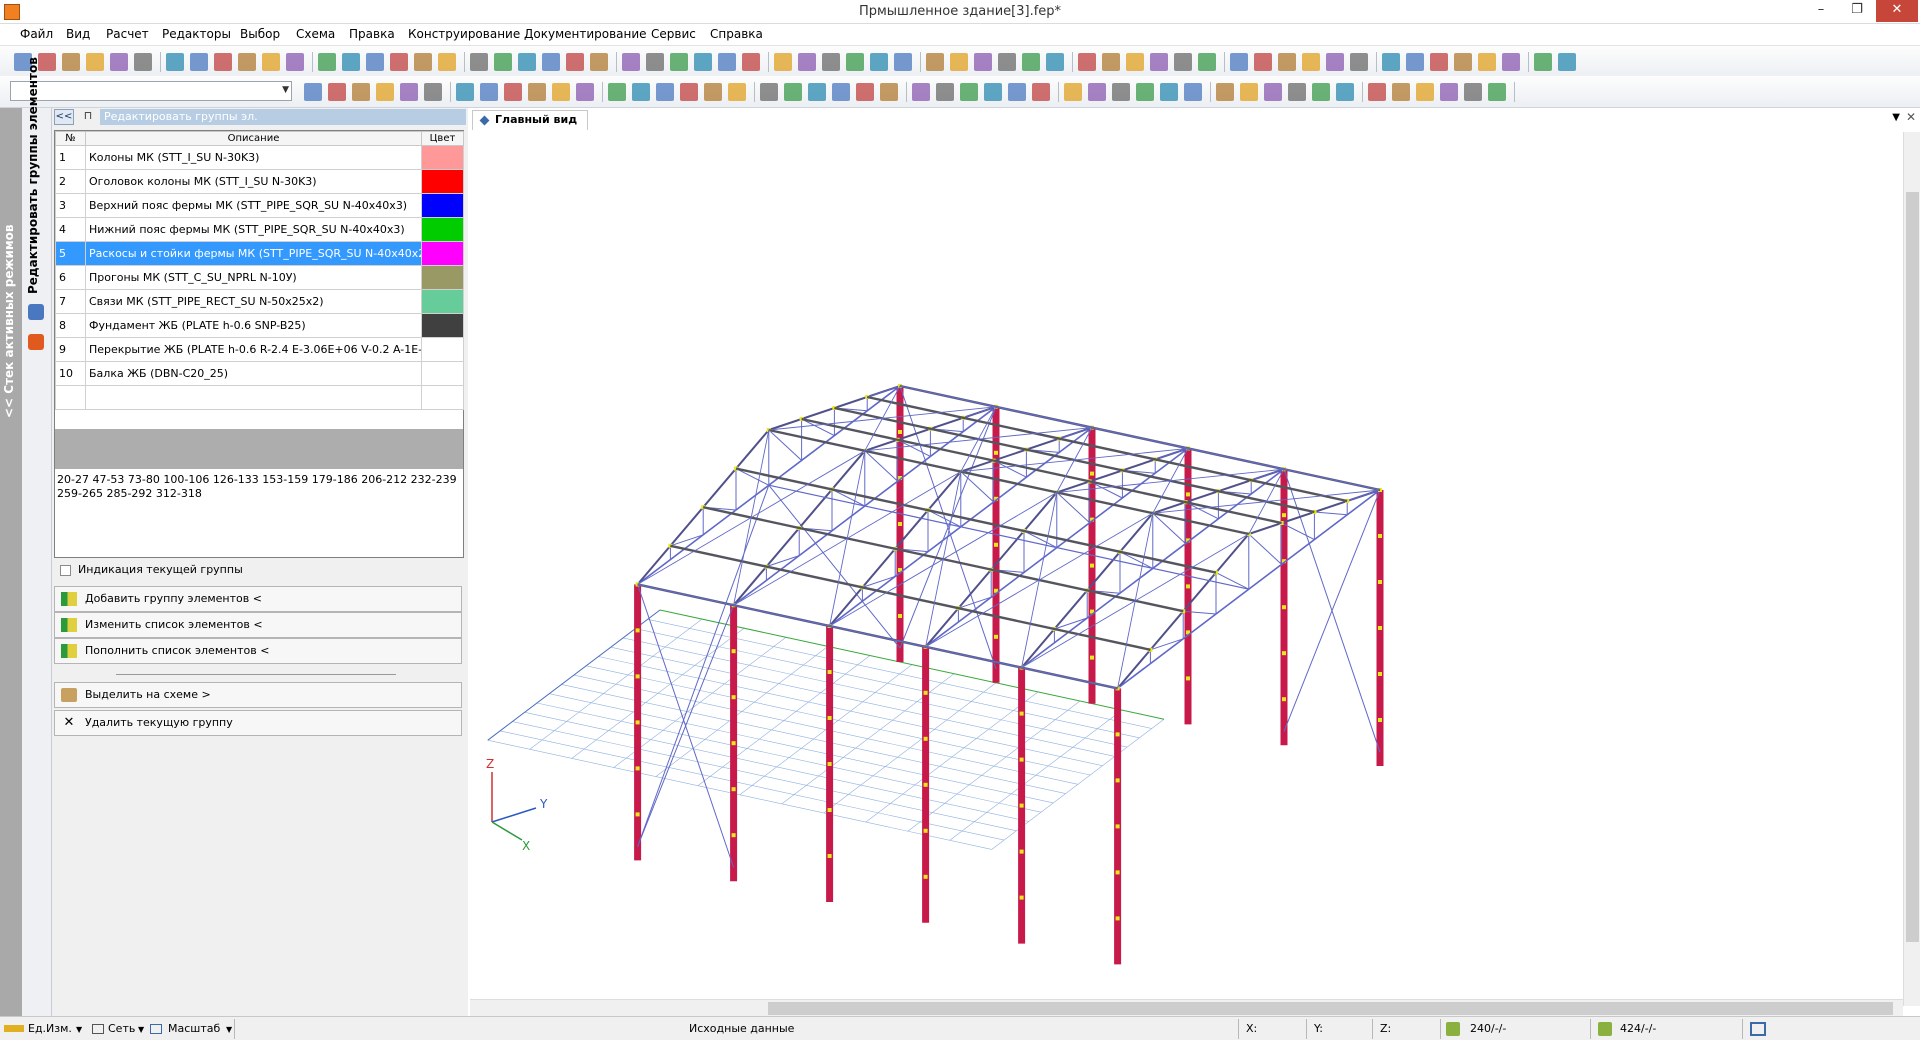  What do you see at coordinates (253, 157) in the screenshot?
I see `row-description: Колоны МК (STT_I_SU N-30K3)` at bounding box center [253, 157].